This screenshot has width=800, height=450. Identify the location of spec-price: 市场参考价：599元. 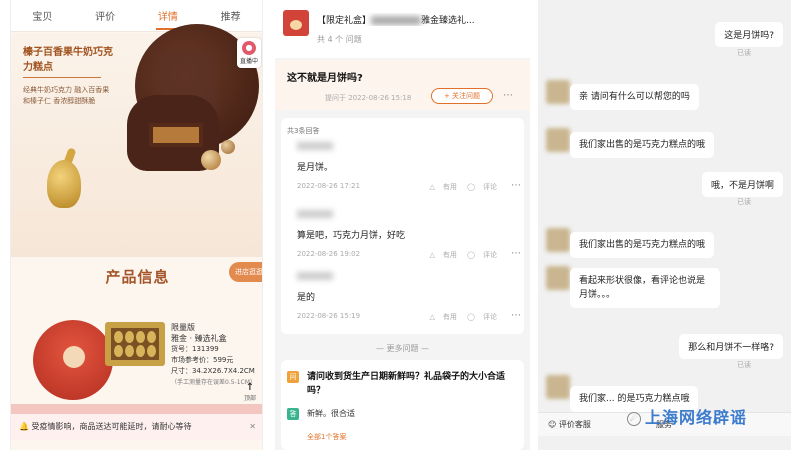
(202, 360).